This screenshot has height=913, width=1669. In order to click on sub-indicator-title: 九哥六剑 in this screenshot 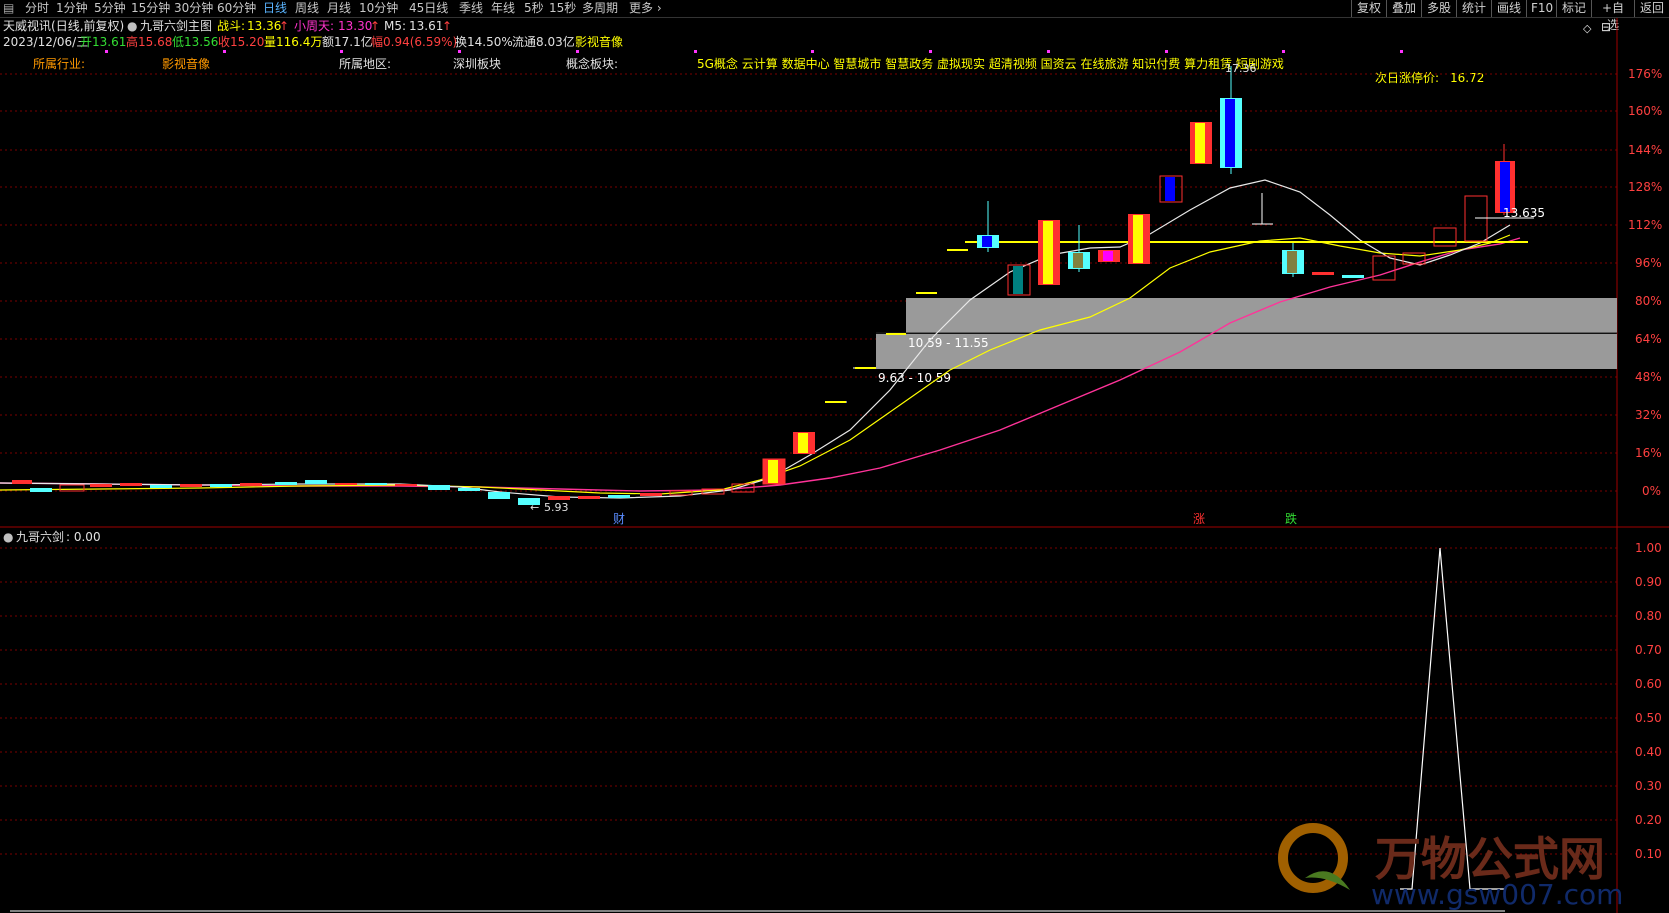, I will do `click(40, 537)`.